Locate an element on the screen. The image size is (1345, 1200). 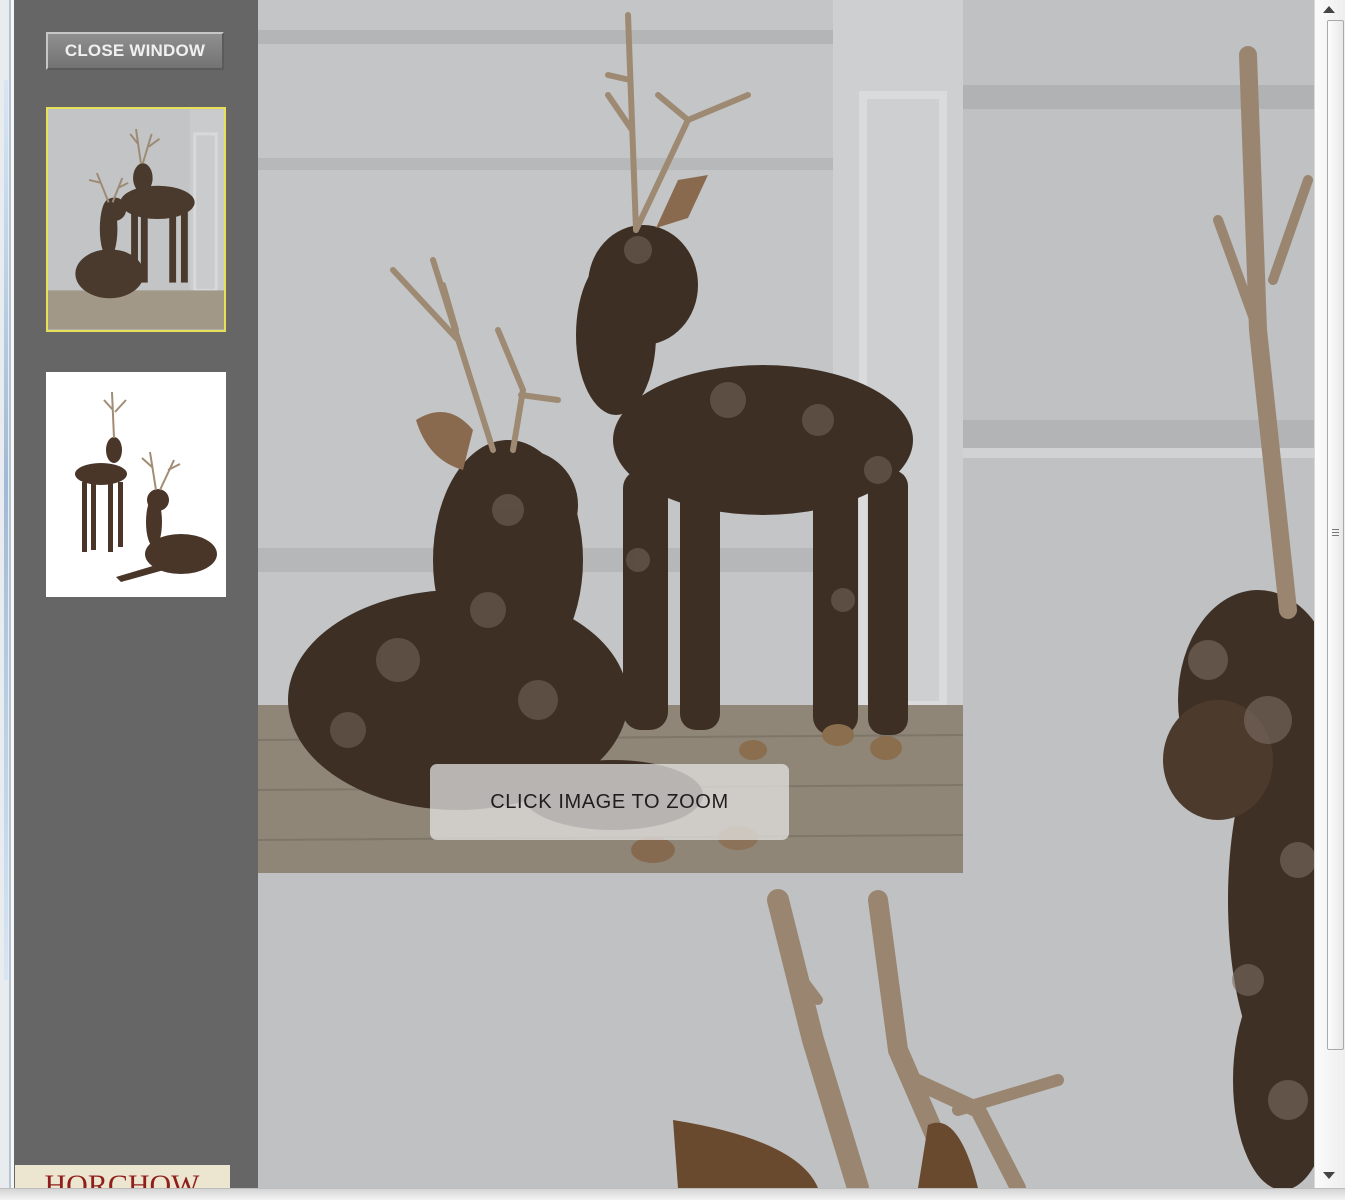
thumbnail-deer-room-image is located at coordinates (136, 219).